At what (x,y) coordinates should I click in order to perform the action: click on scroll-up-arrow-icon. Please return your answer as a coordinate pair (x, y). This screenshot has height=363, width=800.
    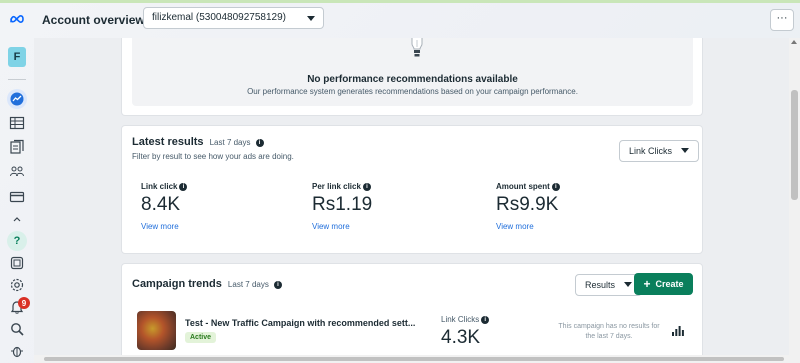
    Looking at the image, I should click on (794, 42).